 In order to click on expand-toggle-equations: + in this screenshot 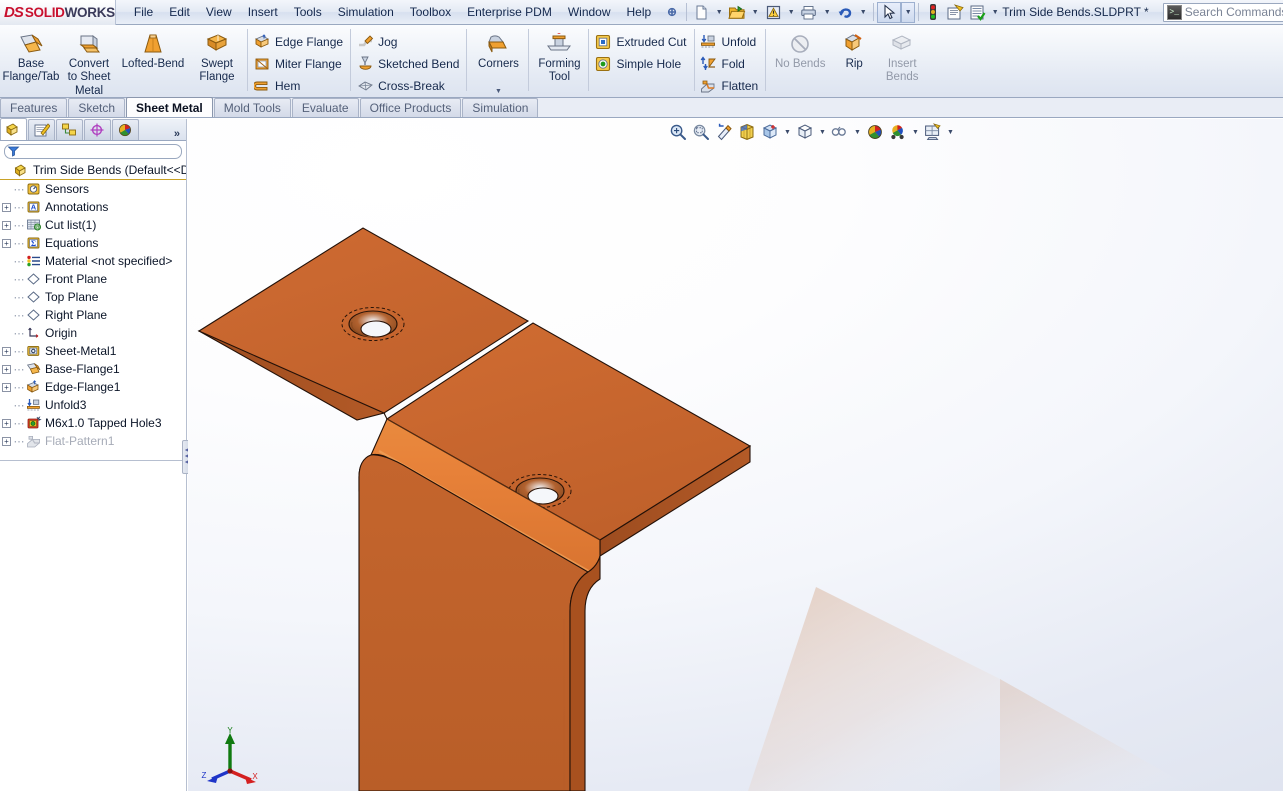, I will do `click(6, 243)`.